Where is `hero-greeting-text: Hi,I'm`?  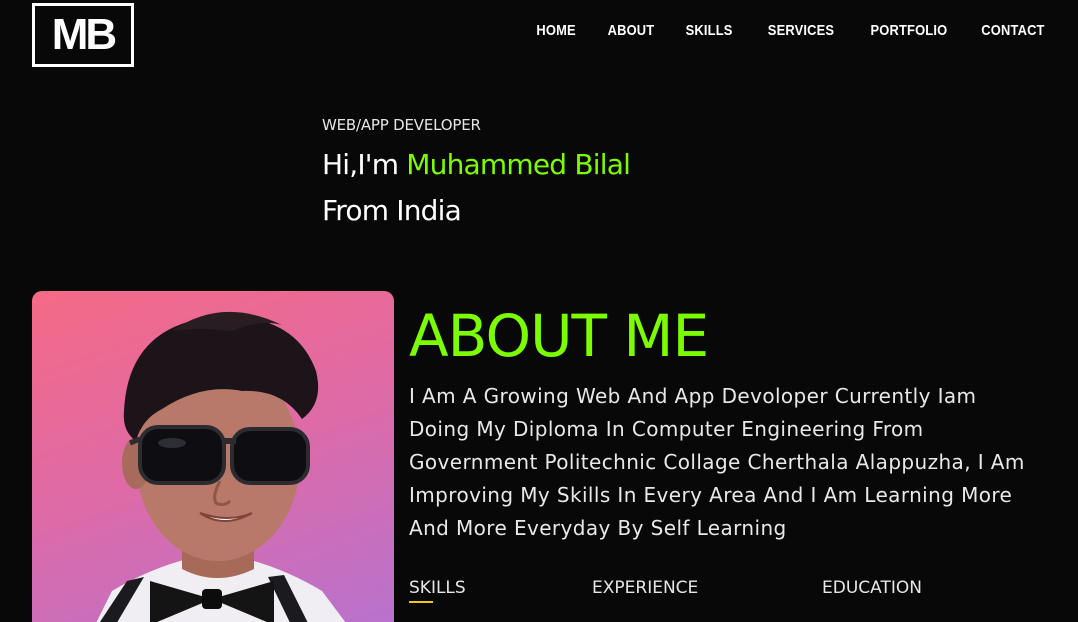
hero-greeting-text: Hi,I'm is located at coordinates (360, 164).